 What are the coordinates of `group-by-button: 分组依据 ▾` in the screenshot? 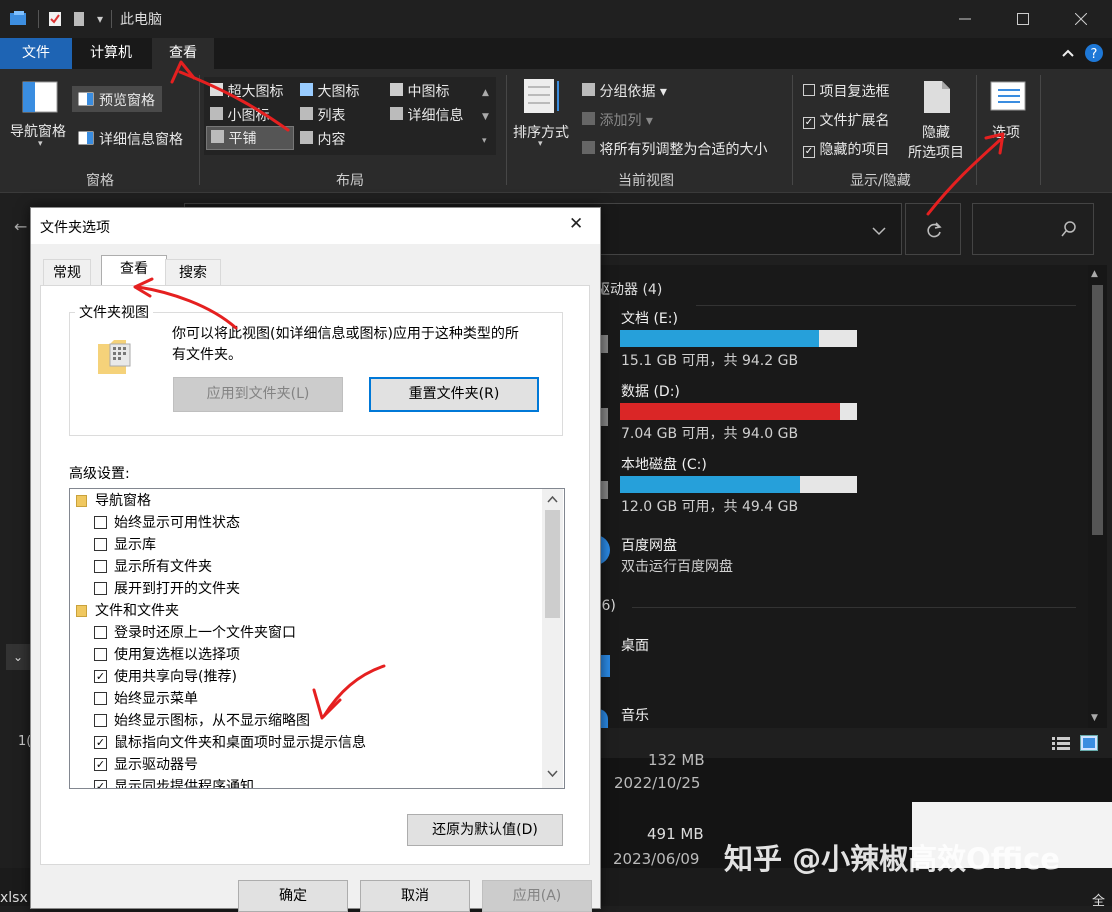 It's located at (624, 91).